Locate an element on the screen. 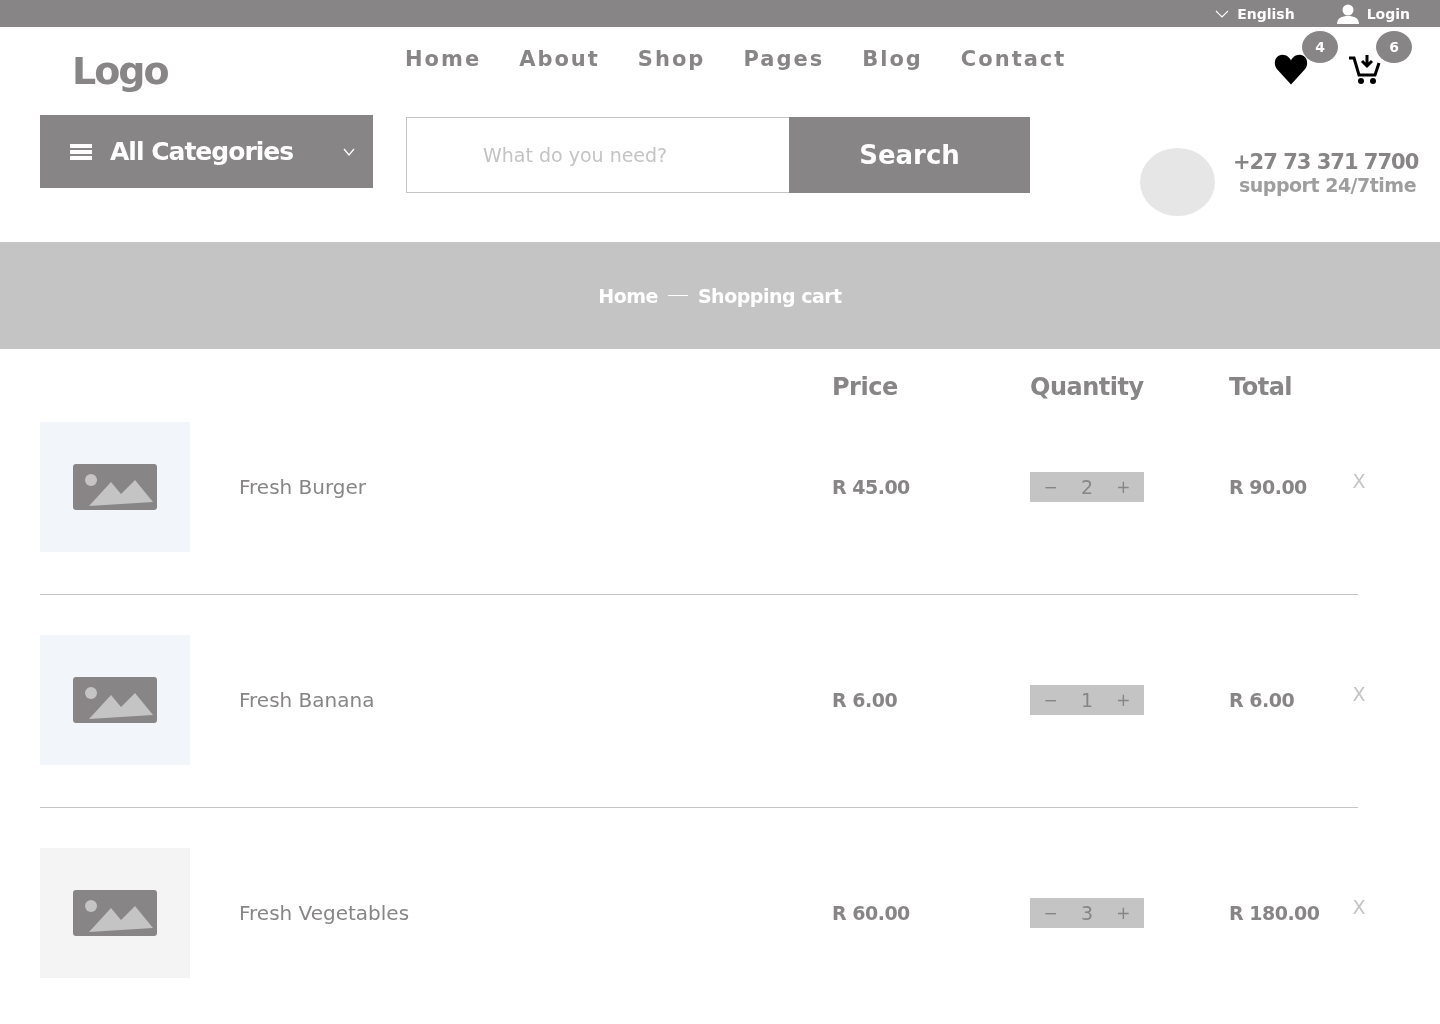  menu-icon is located at coordinates (81, 151).